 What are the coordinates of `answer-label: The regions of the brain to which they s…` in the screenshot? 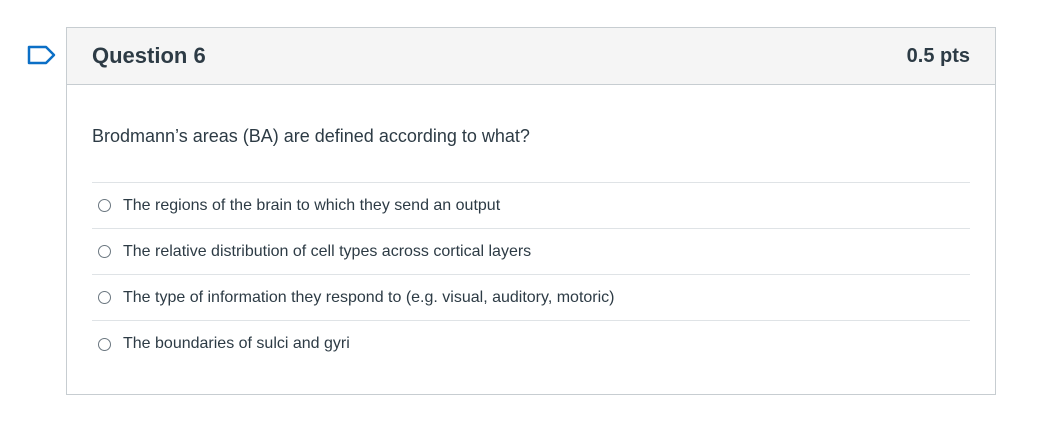 It's located at (311, 206).